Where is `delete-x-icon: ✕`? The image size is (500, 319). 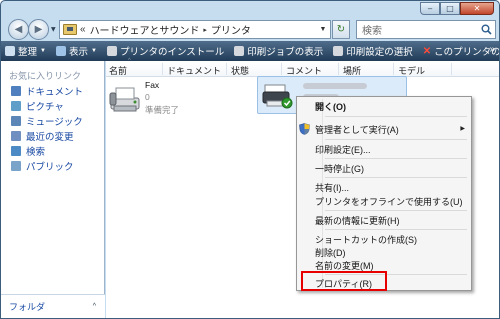
delete-x-icon: ✕ is located at coordinates (427, 51).